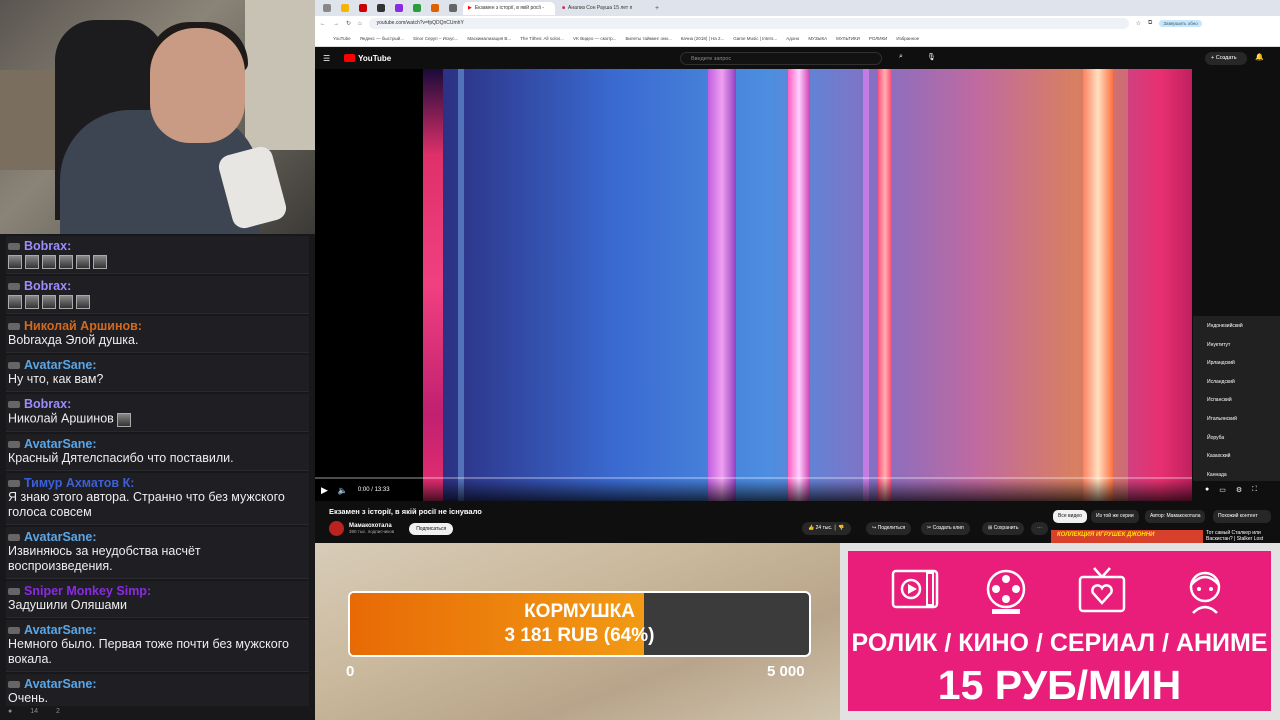  Describe the element at coordinates (603, 8) in the screenshot. I see `tab-inactive: ■ Анализ Сон Рауша 15 лет п` at that location.